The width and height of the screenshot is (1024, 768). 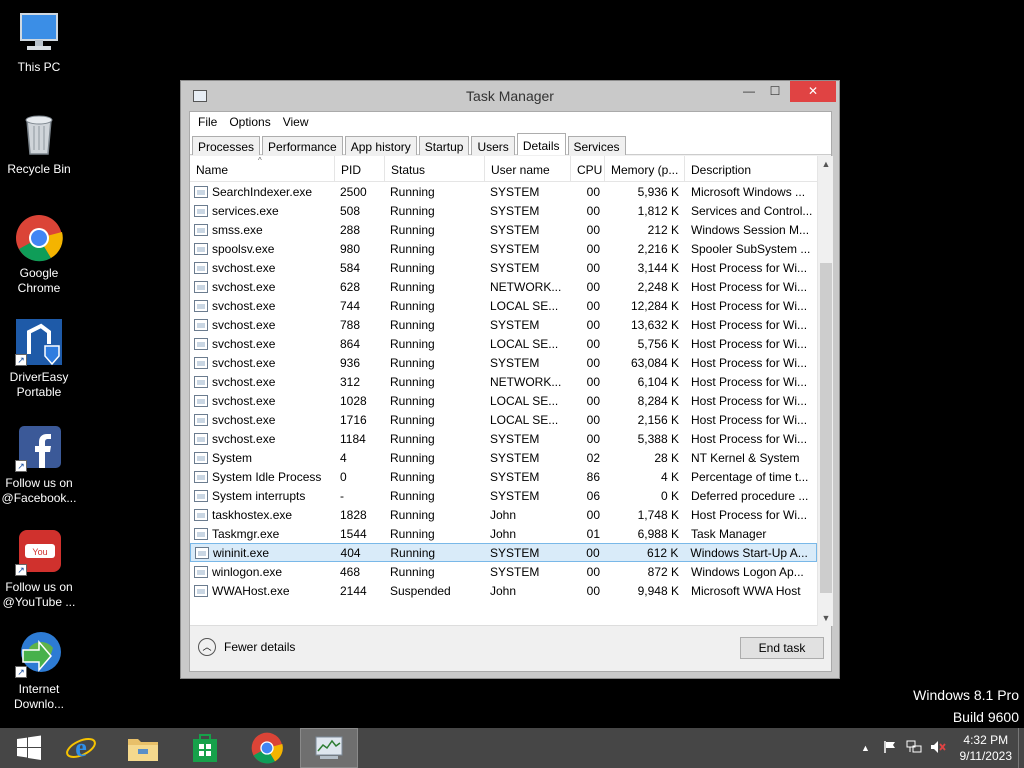 What do you see at coordinates (890, 748) in the screenshot?
I see `action-center-flag-icon` at bounding box center [890, 748].